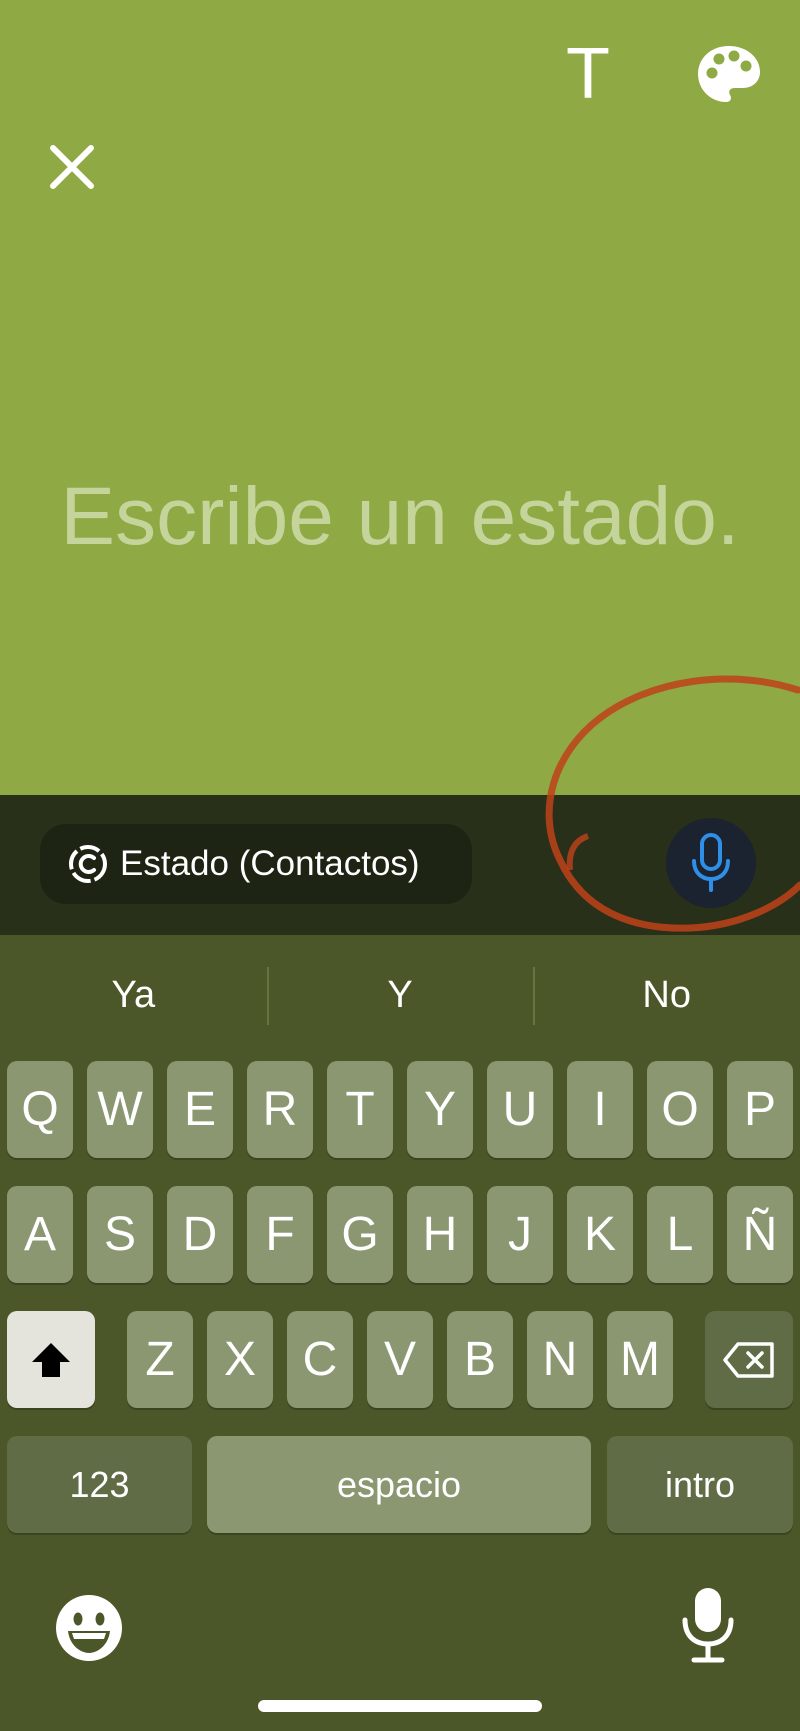  What do you see at coordinates (666, 995) in the screenshot?
I see `suggestion-3: No` at bounding box center [666, 995].